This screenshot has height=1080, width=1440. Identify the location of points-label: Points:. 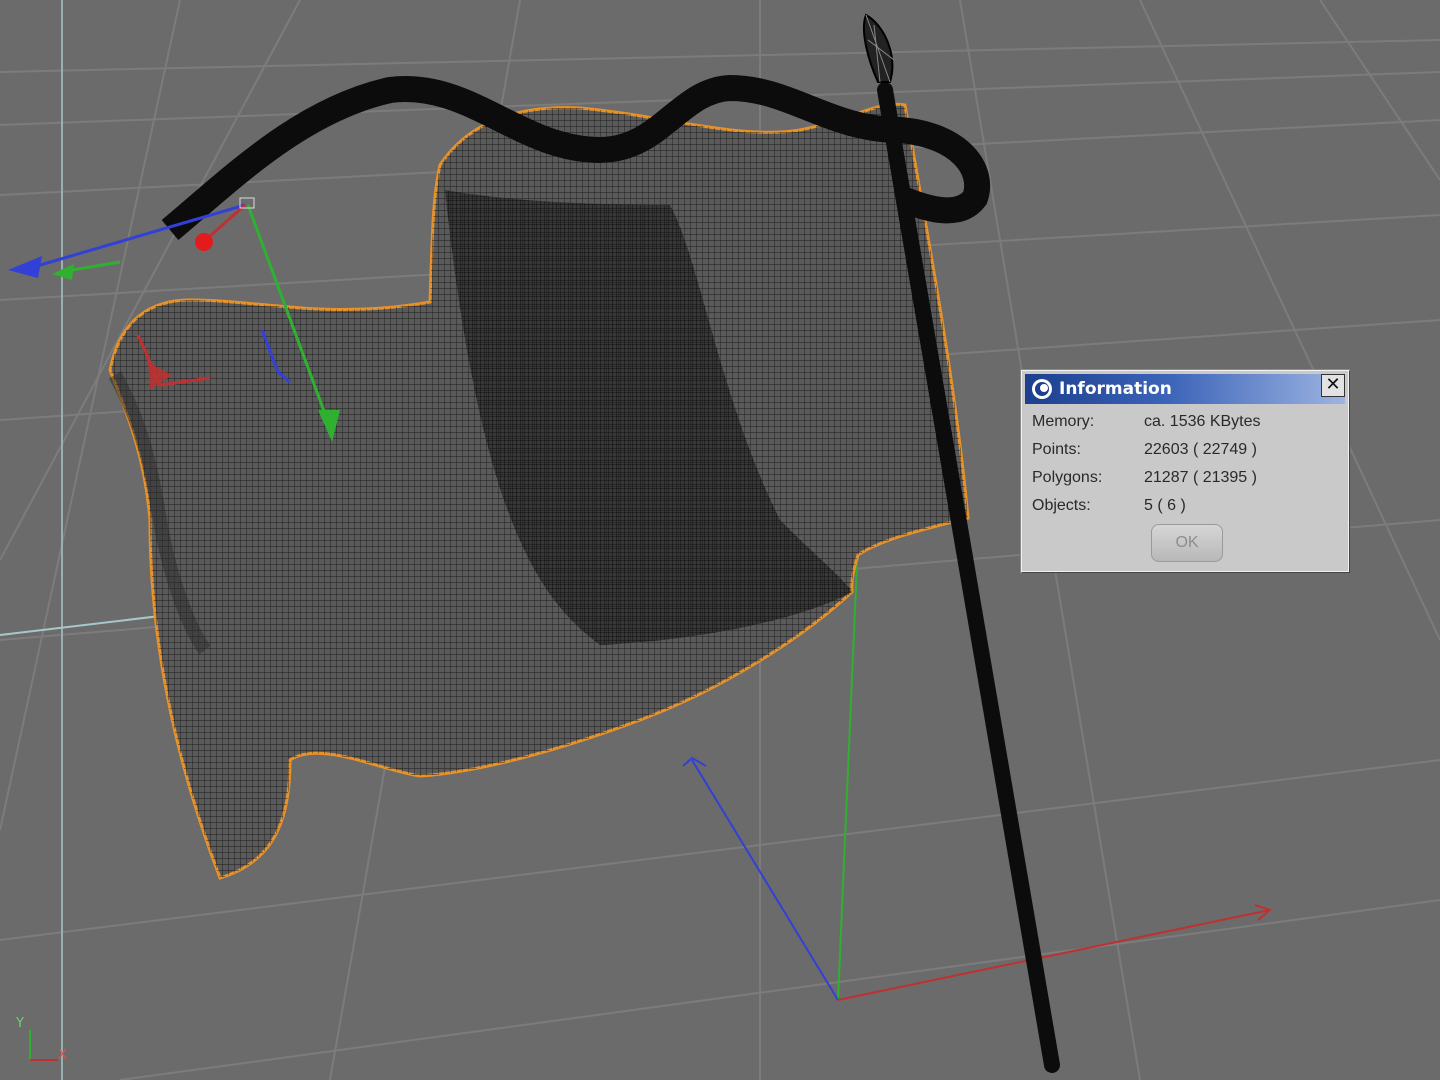
(1056, 449).